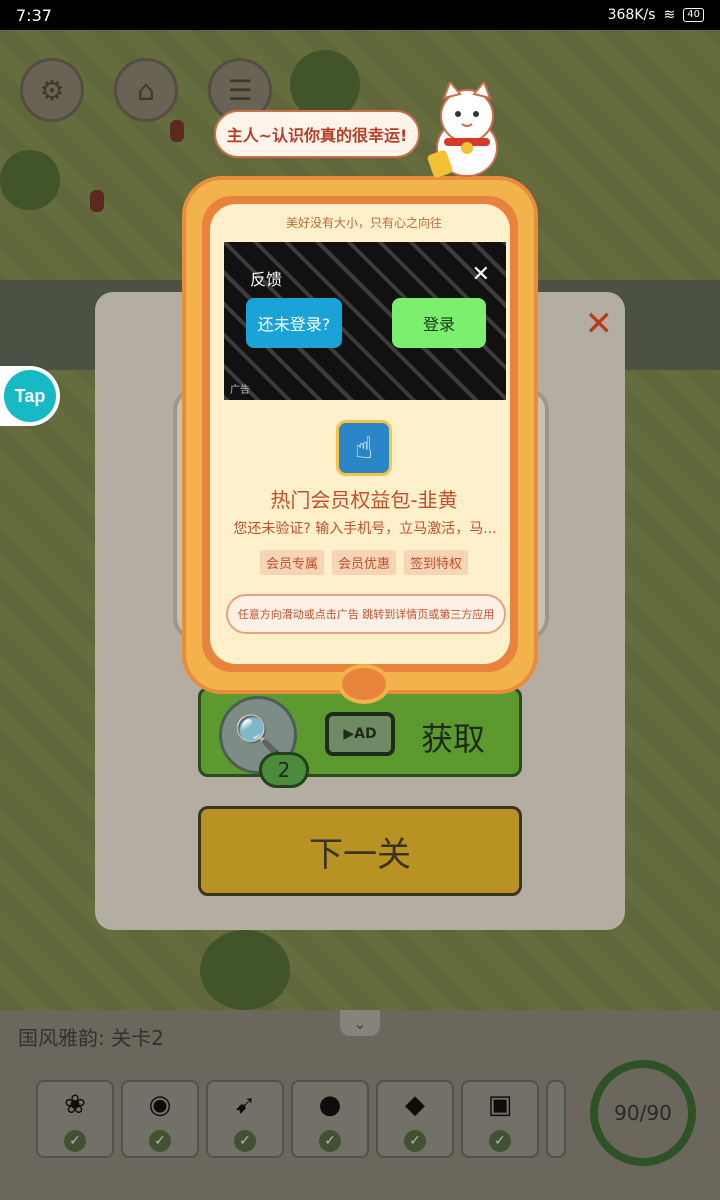  Describe the element at coordinates (240, 390) in the screenshot. I see `ad-mark: 广告` at that location.